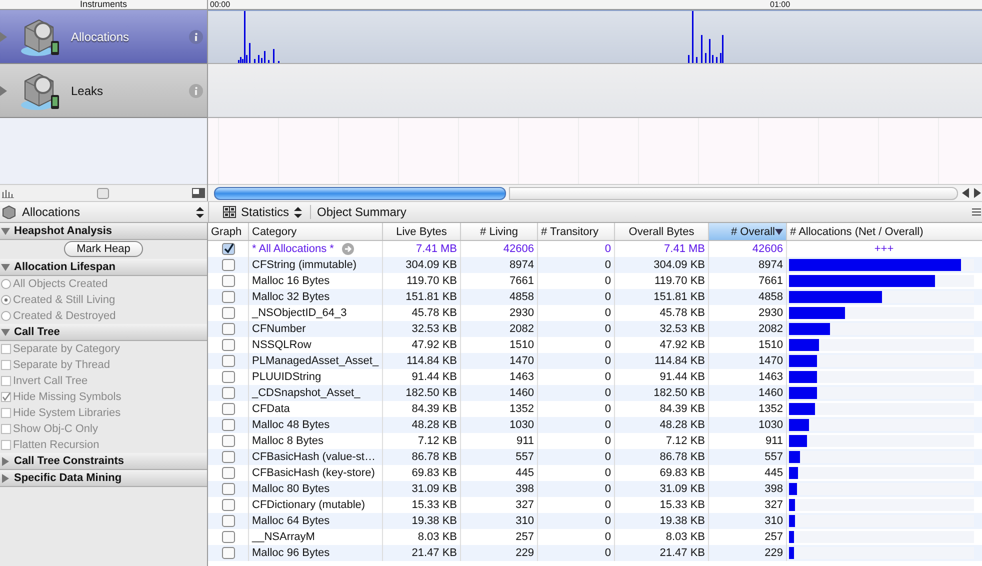 The width and height of the screenshot is (982, 566). I want to click on menu-icon, so click(976, 212).